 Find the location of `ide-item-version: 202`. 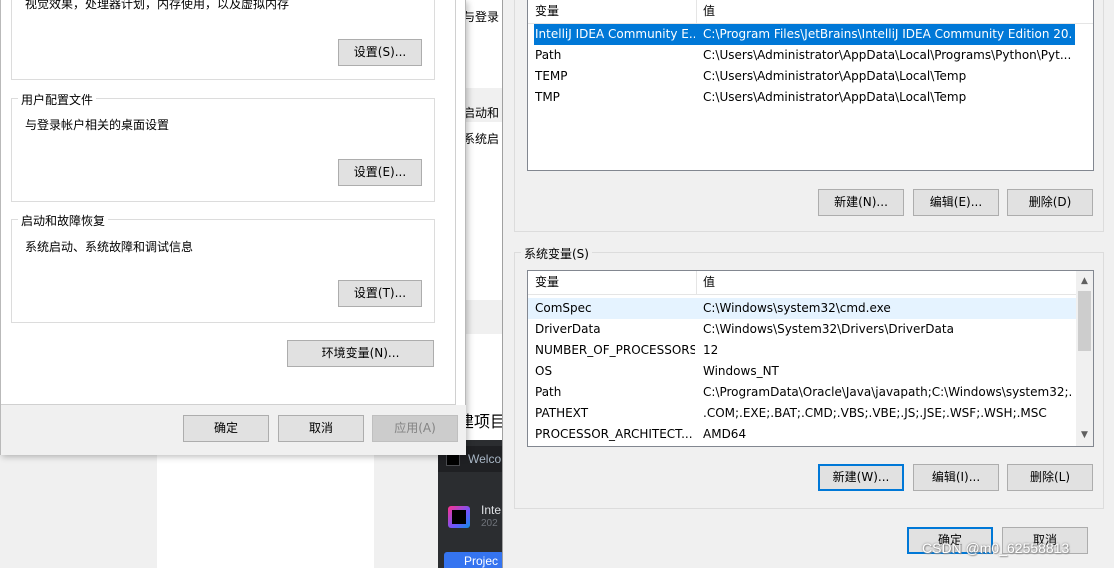

ide-item-version: 202 is located at coordinates (489, 523).